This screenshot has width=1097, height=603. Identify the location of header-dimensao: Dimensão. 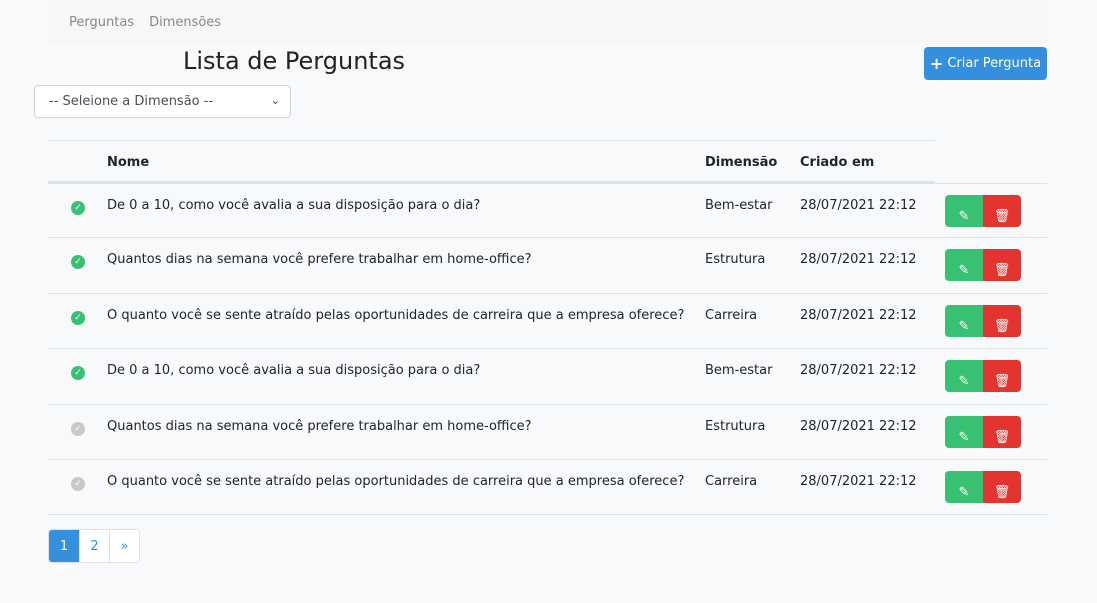
(741, 162).